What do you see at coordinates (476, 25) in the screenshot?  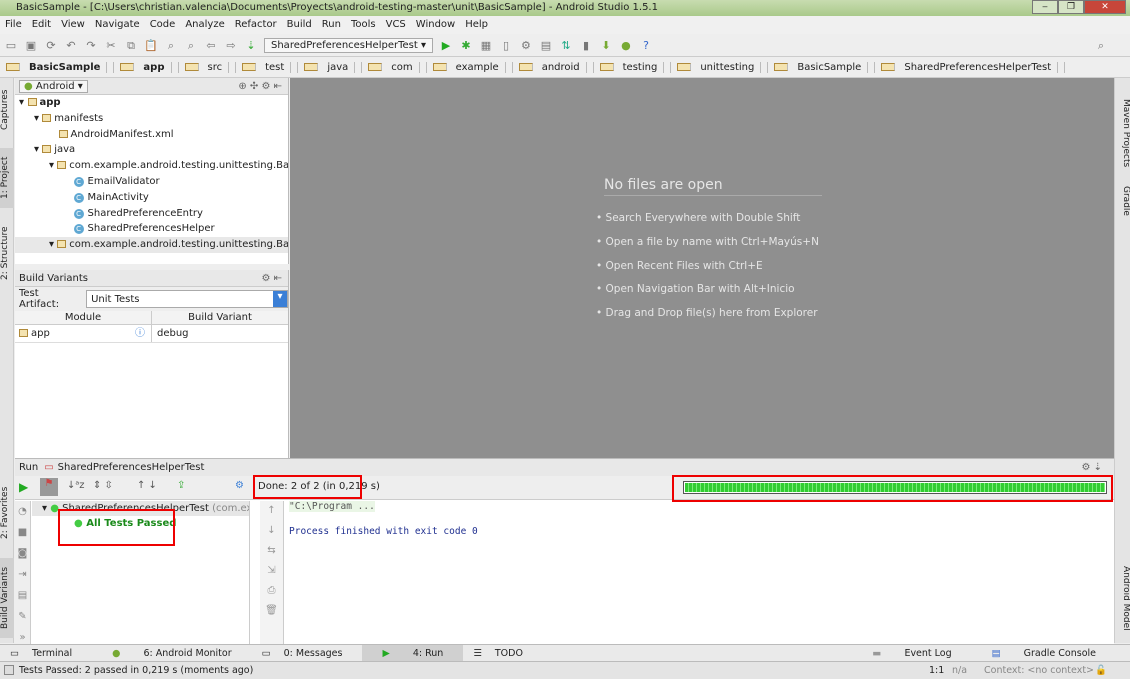 I see `menu-help: Help` at bounding box center [476, 25].